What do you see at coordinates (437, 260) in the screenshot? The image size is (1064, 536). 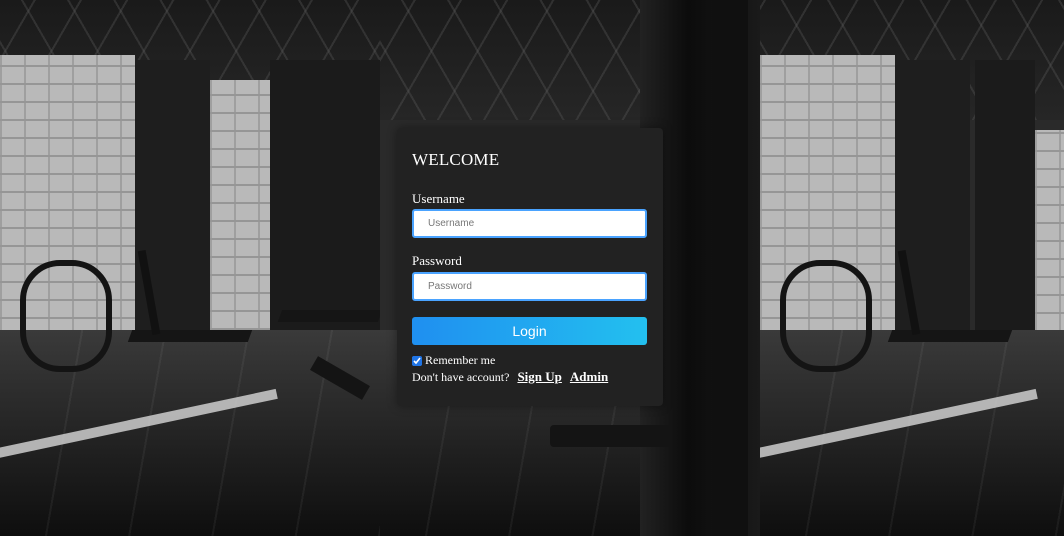 I see `password-label: Password` at bounding box center [437, 260].